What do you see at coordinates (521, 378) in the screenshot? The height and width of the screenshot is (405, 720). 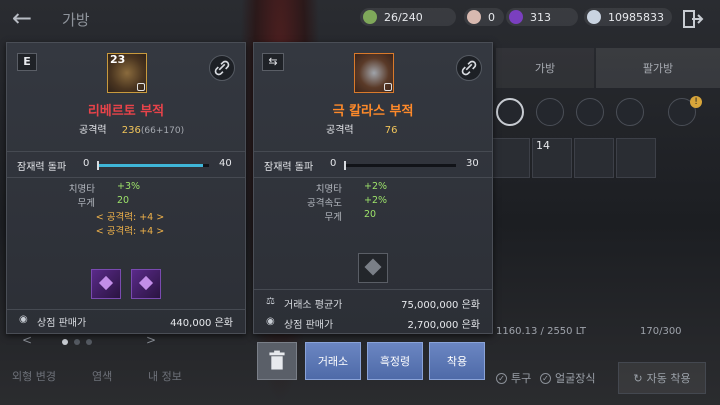 I see `helmet-toggle-label: 투구` at bounding box center [521, 378].